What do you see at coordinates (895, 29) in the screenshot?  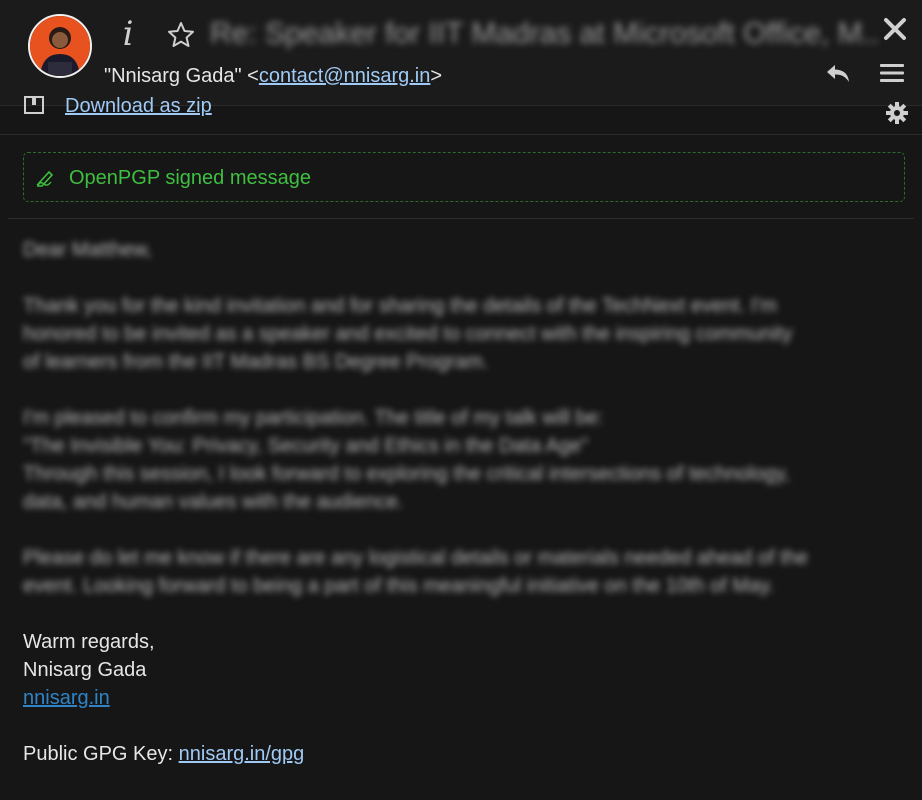 I see `close-icon` at bounding box center [895, 29].